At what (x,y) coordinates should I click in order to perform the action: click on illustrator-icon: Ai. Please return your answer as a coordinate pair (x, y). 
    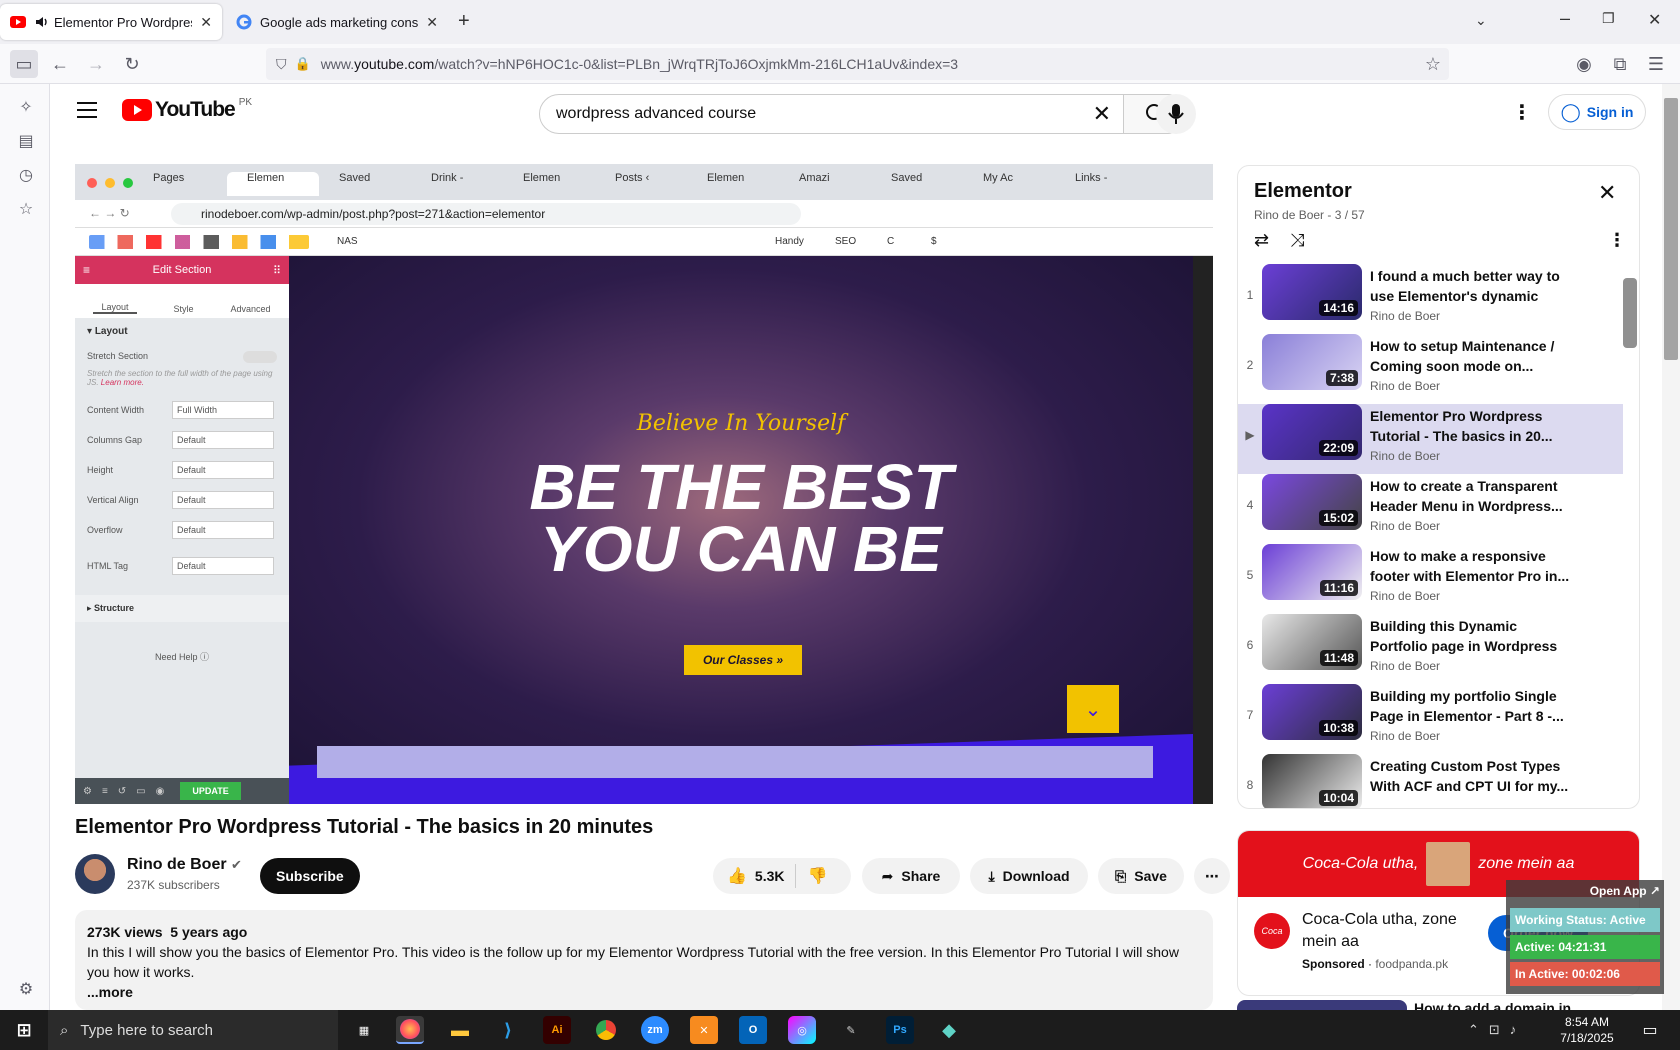
    Looking at the image, I should click on (557, 1030).